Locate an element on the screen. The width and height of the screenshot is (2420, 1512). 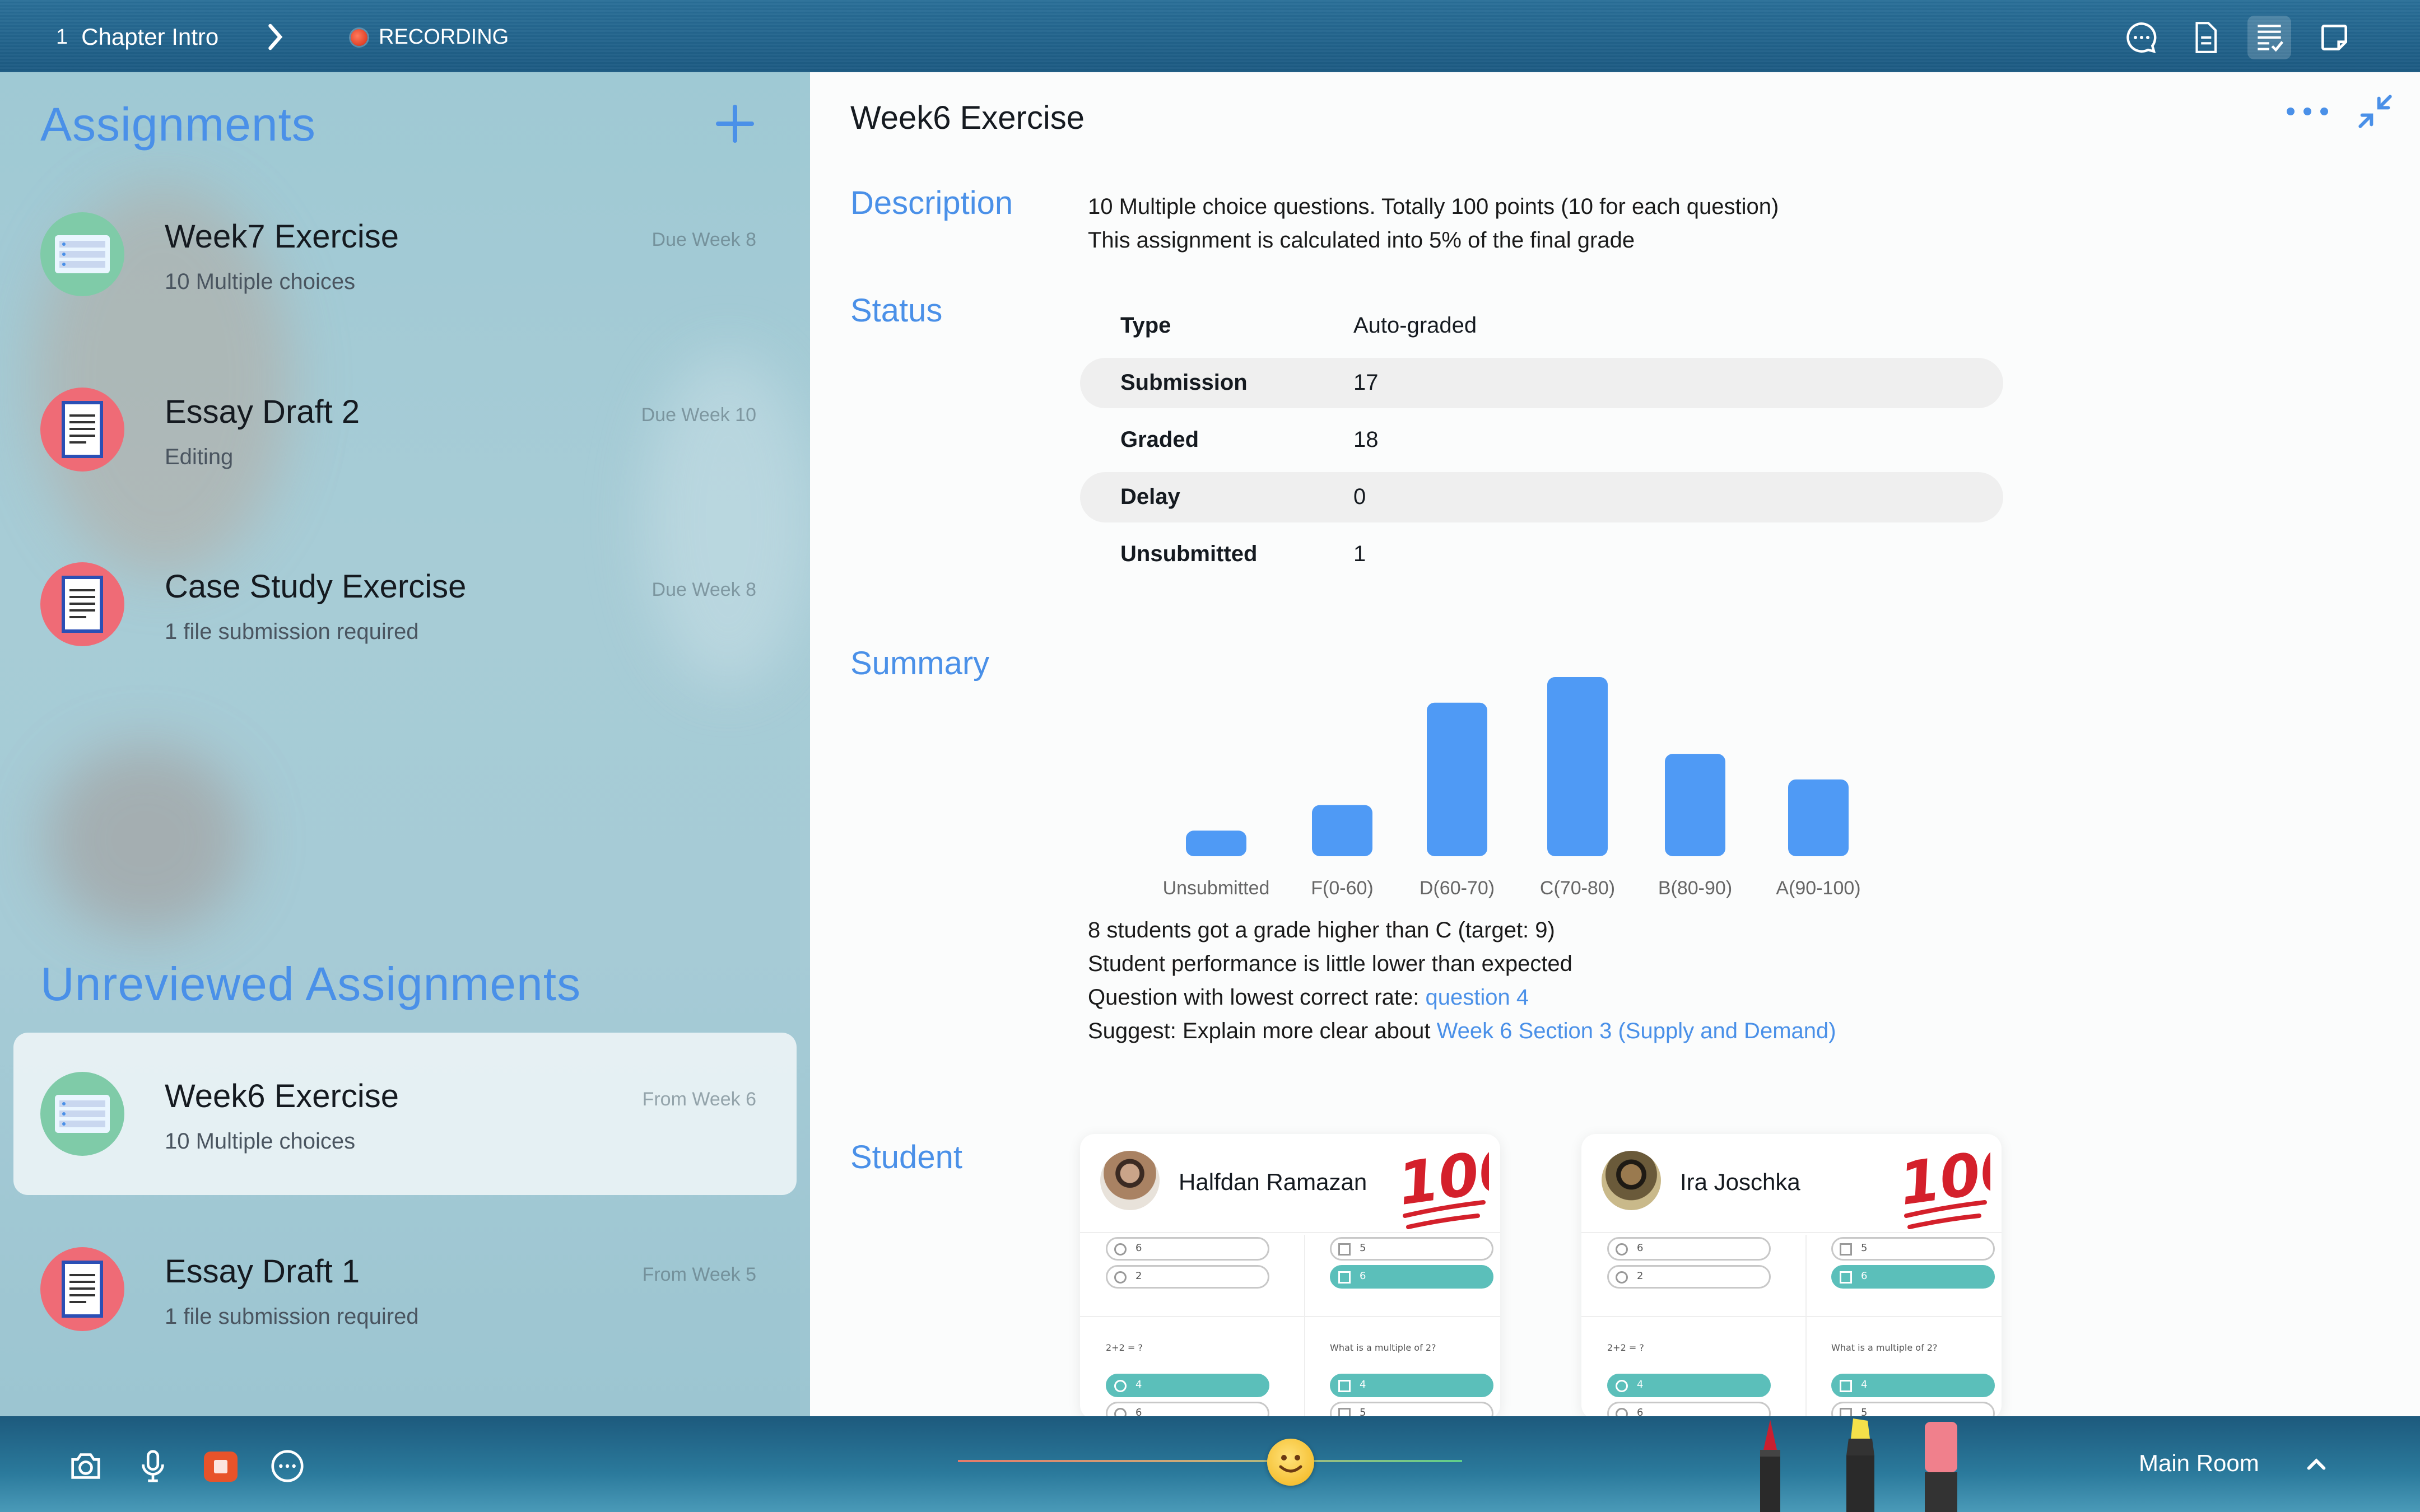
status-label: Status is located at coordinates (897, 311).